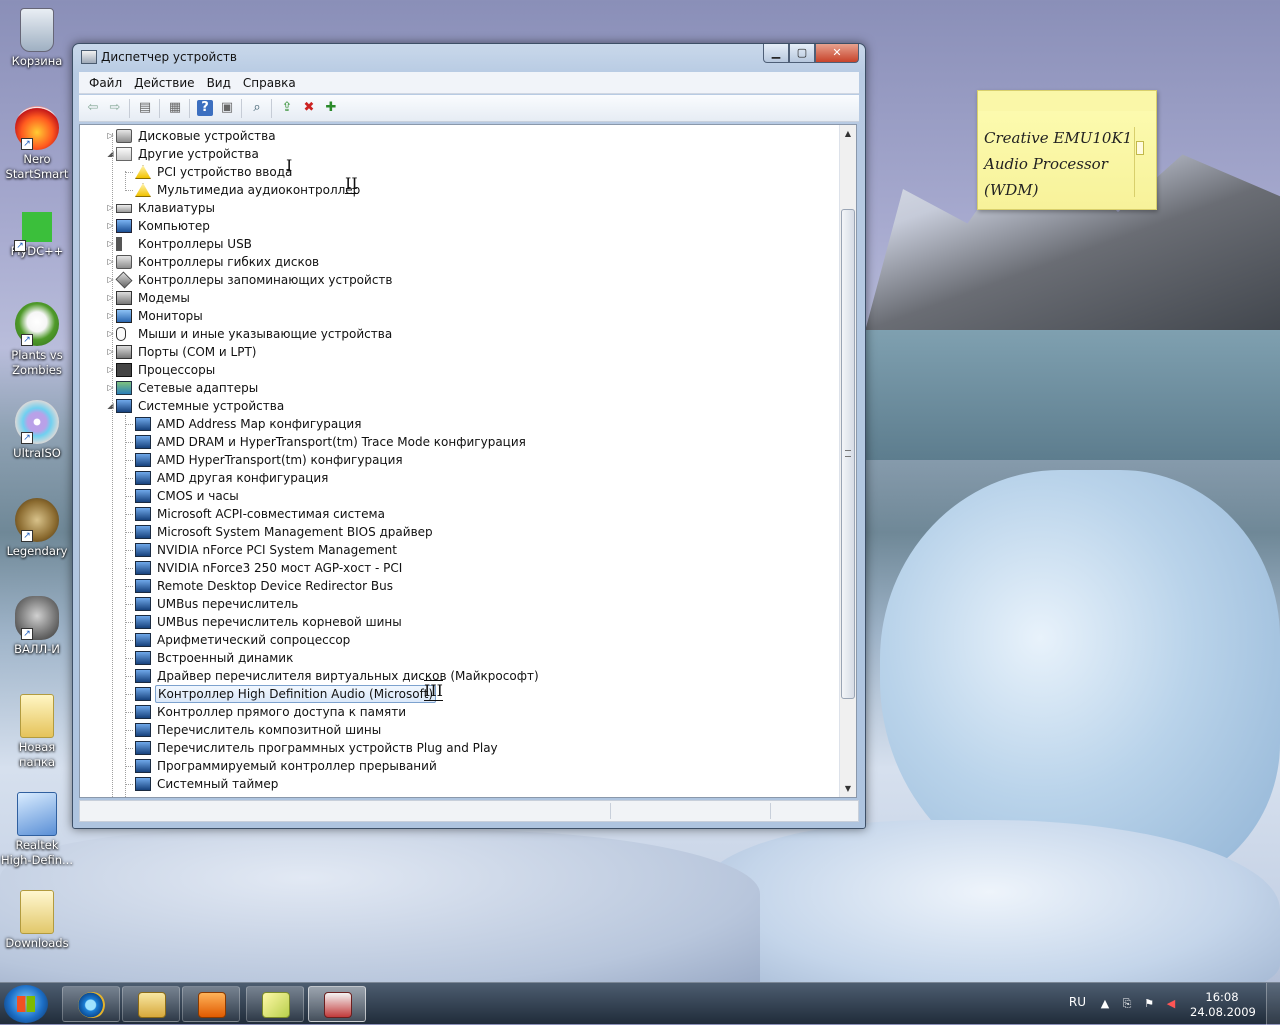 Image resolution: width=1280 pixels, height=1025 pixels. What do you see at coordinates (450, 478) in the screenshot?
I see `tree-node: AMD другая конфигурация` at bounding box center [450, 478].